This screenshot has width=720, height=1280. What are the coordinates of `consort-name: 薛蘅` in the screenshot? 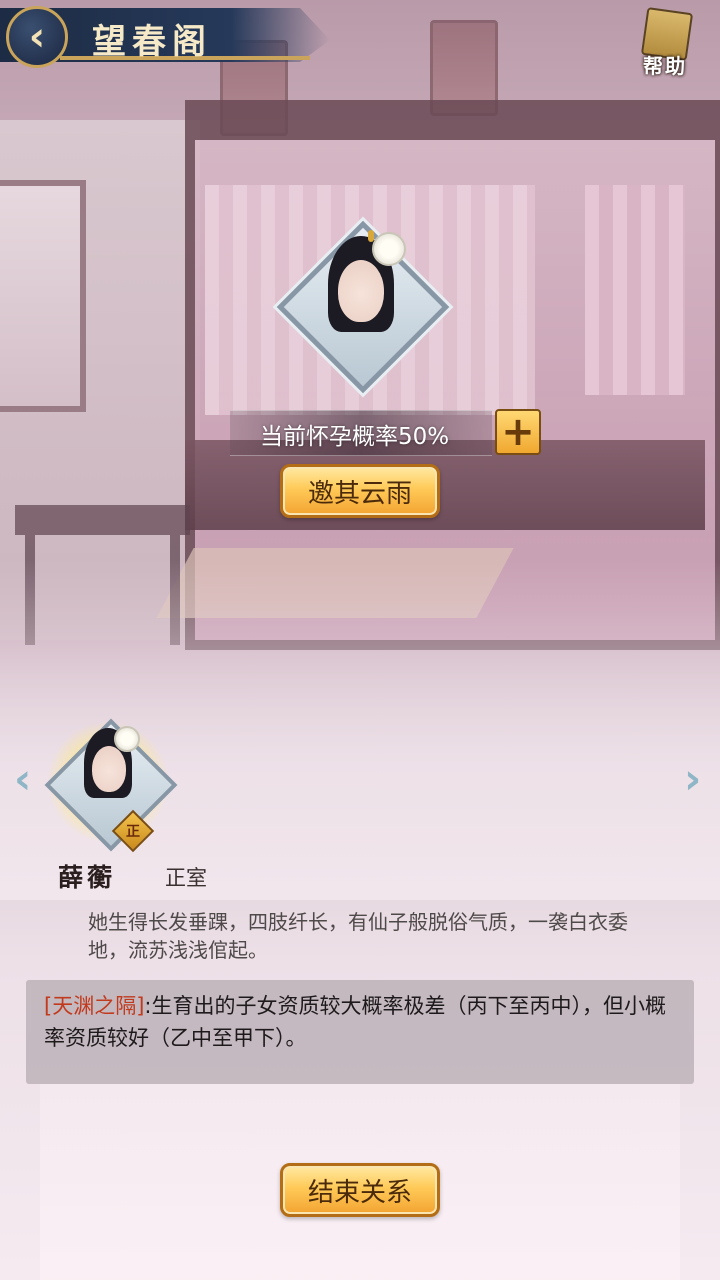 It's located at (87, 877).